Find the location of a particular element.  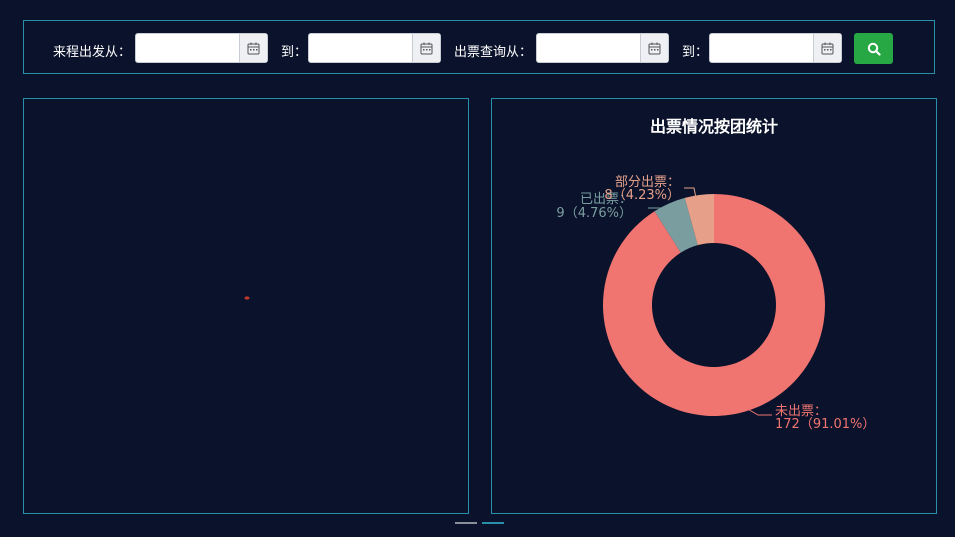

depart-to-input is located at coordinates (361, 48).